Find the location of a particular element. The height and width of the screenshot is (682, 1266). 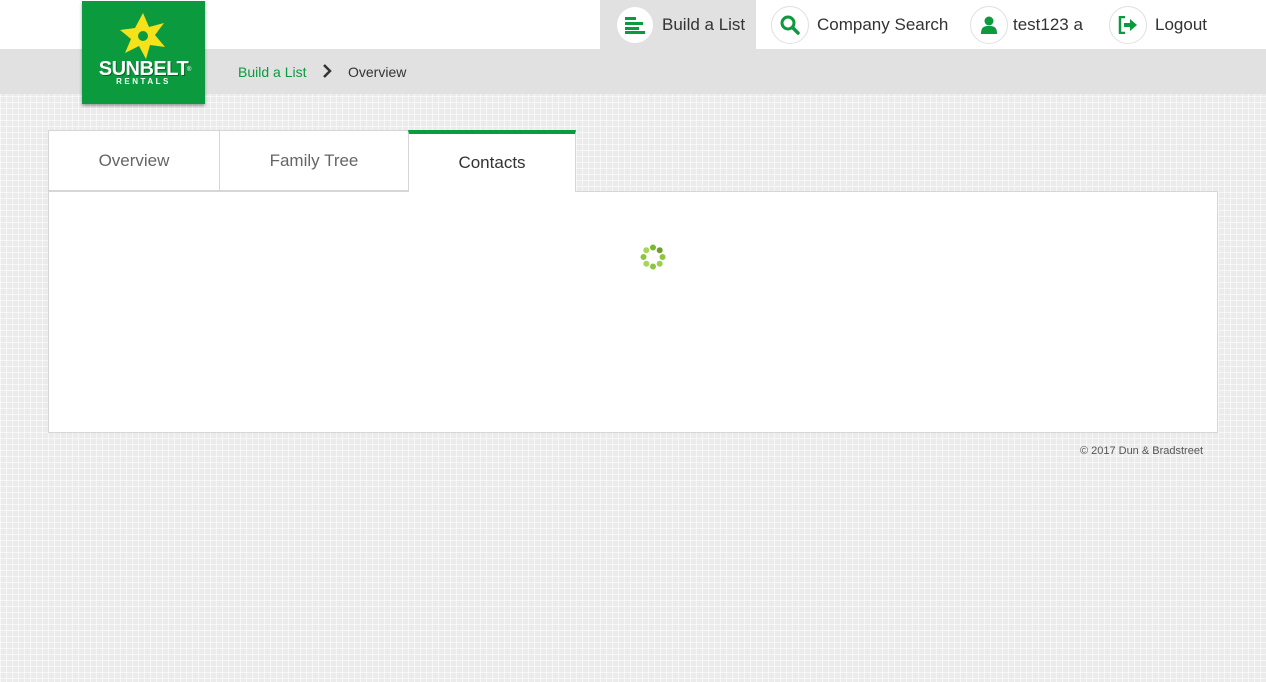

nav-user-label: test123 a is located at coordinates (1048, 24).